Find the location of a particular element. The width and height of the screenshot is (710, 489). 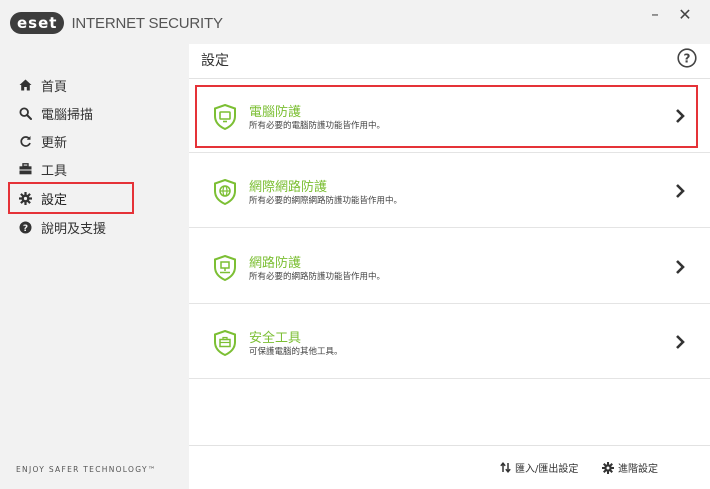

sidebar-item-label: 電腦掃描 is located at coordinates (67, 115).